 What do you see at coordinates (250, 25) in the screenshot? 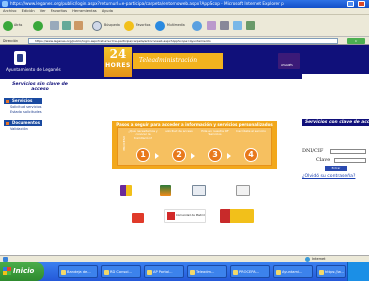
I see `messenger-icon` at bounding box center [250, 25].